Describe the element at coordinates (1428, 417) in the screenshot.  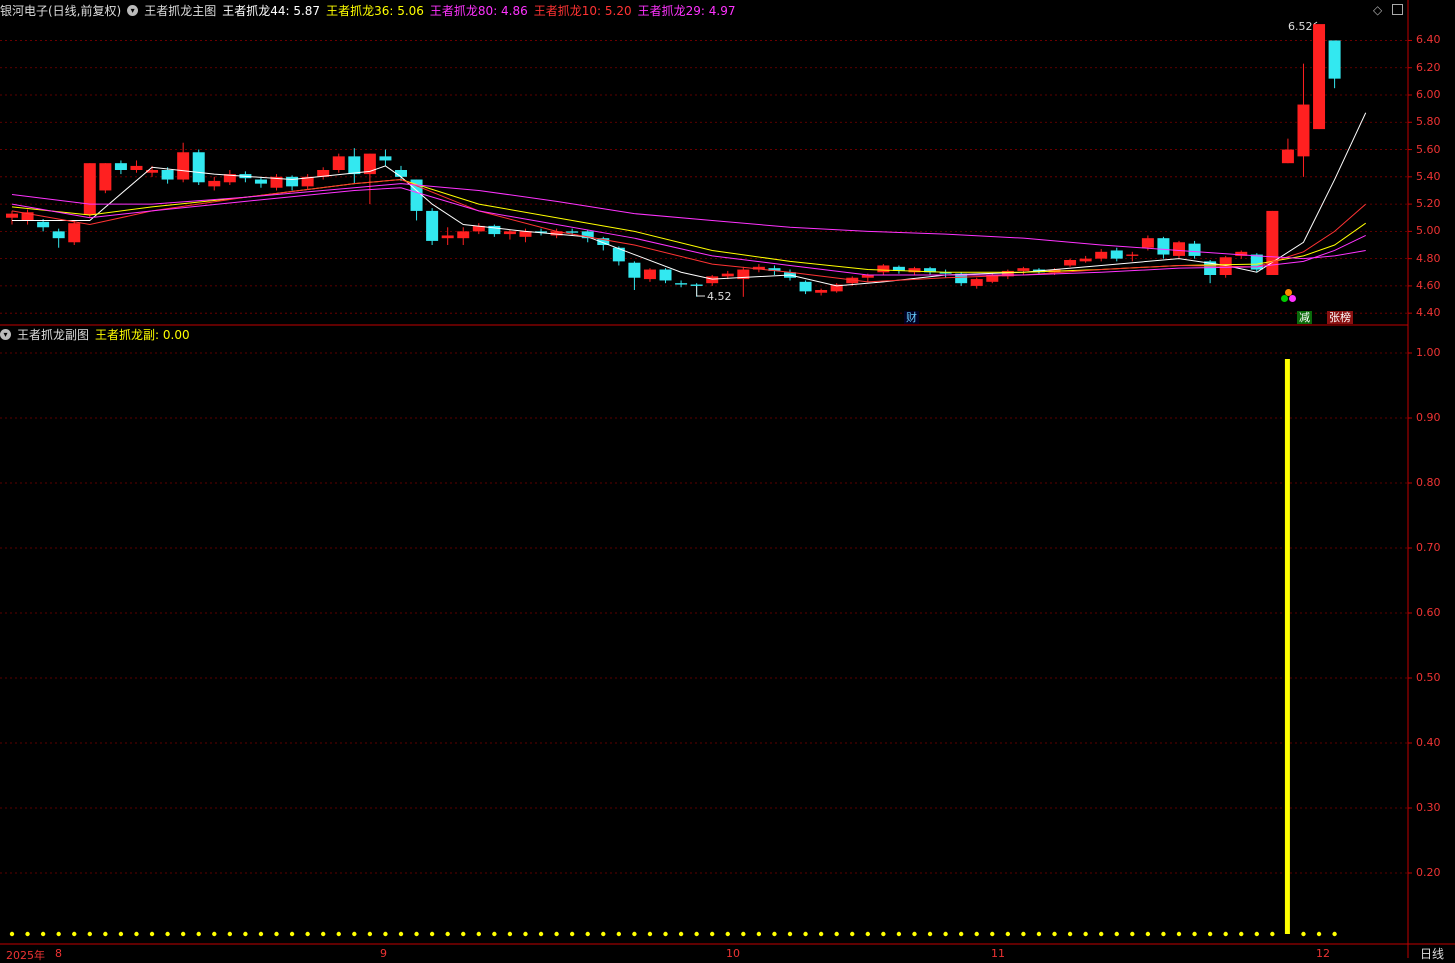
I see `sub-axis-tick-label: 0.90` at that location.